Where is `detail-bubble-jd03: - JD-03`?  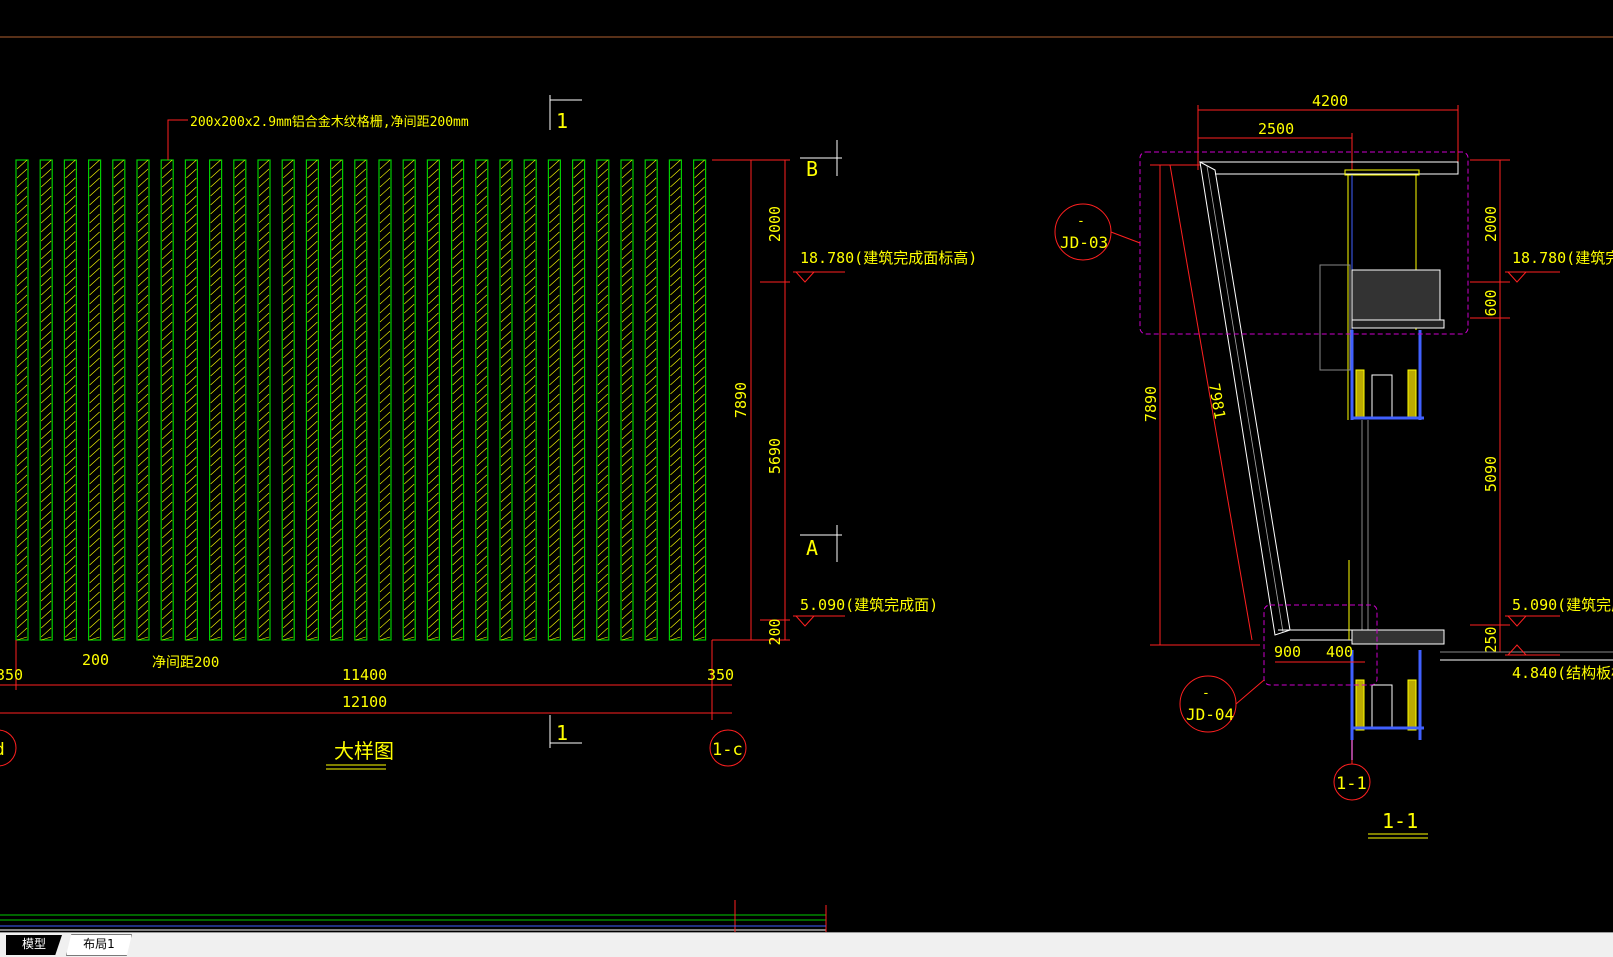
detail-bubble-jd03: - JD-03 is located at coordinates (1097, 232).